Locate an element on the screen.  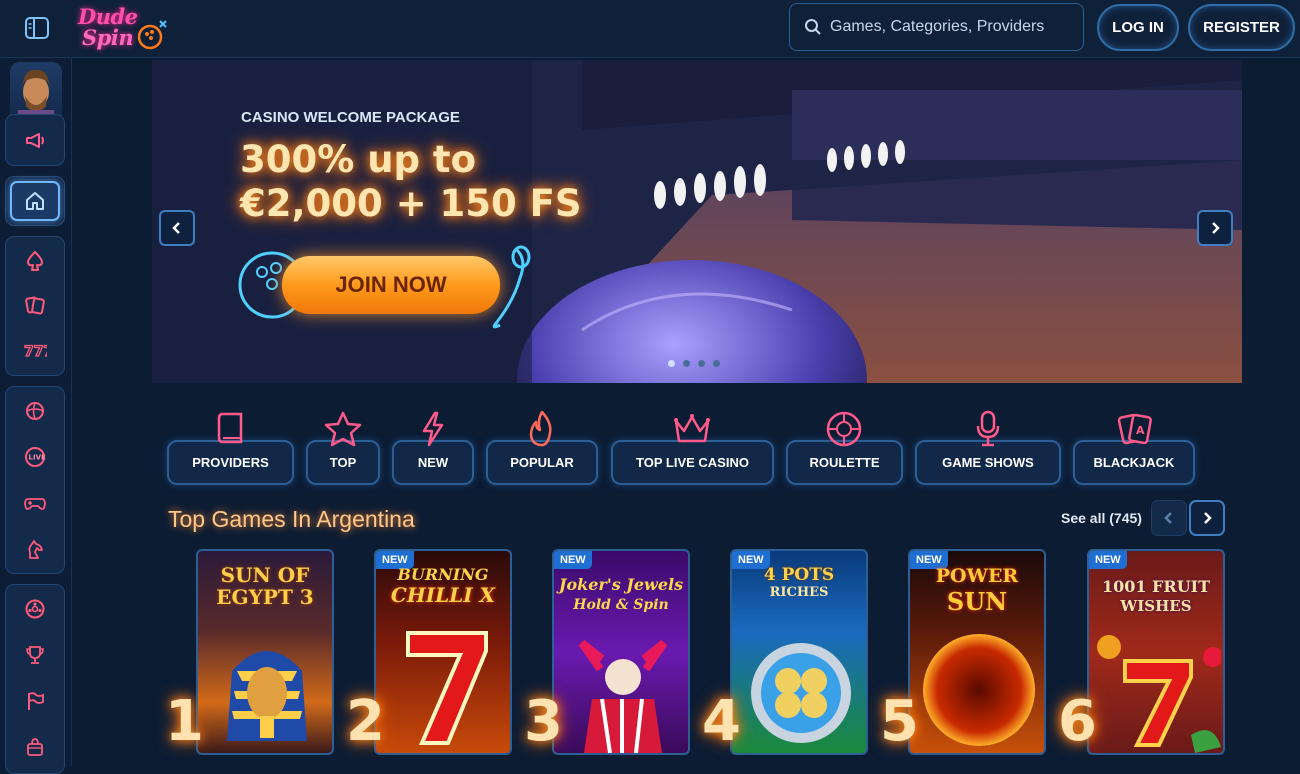
sidebar-item-challenges is located at coordinates (35, 701).